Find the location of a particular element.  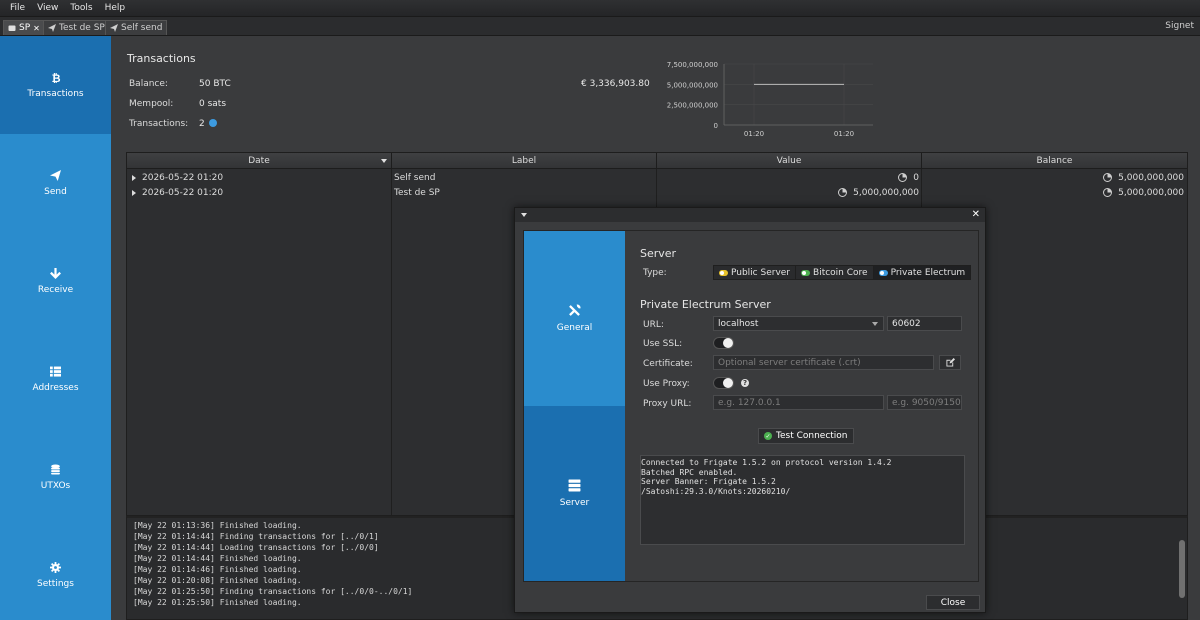

window-menu-icon is located at coordinates (524, 215).